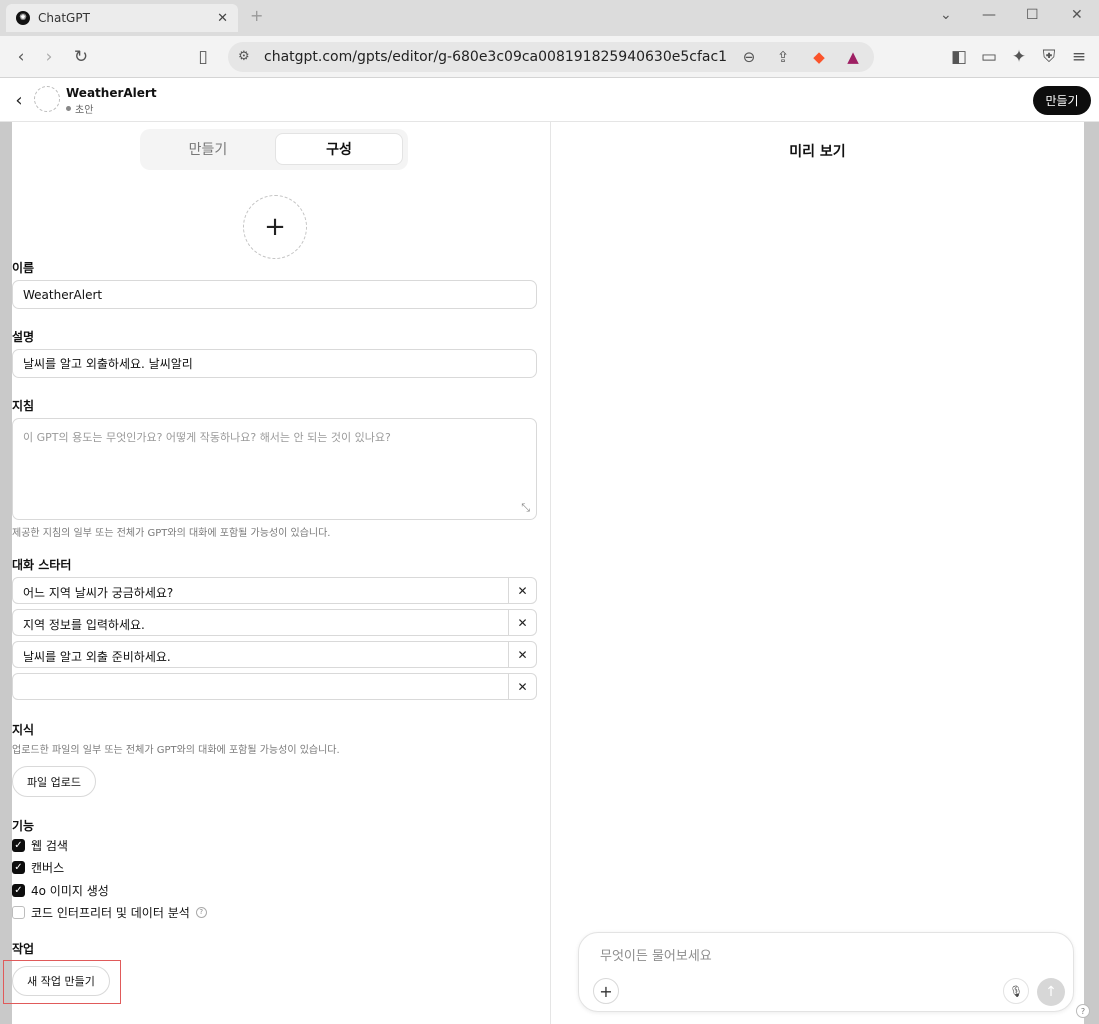 Image resolution: width=1099 pixels, height=1024 pixels. I want to click on left-gutter, so click(6, 573).